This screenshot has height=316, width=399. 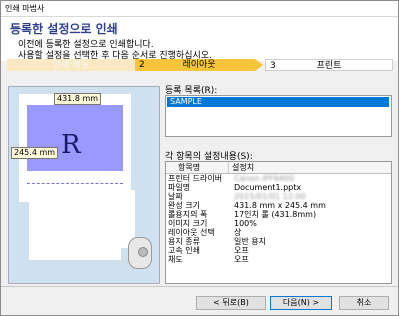 What do you see at coordinates (75, 183) in the screenshot?
I see `cut-line` at bounding box center [75, 183].